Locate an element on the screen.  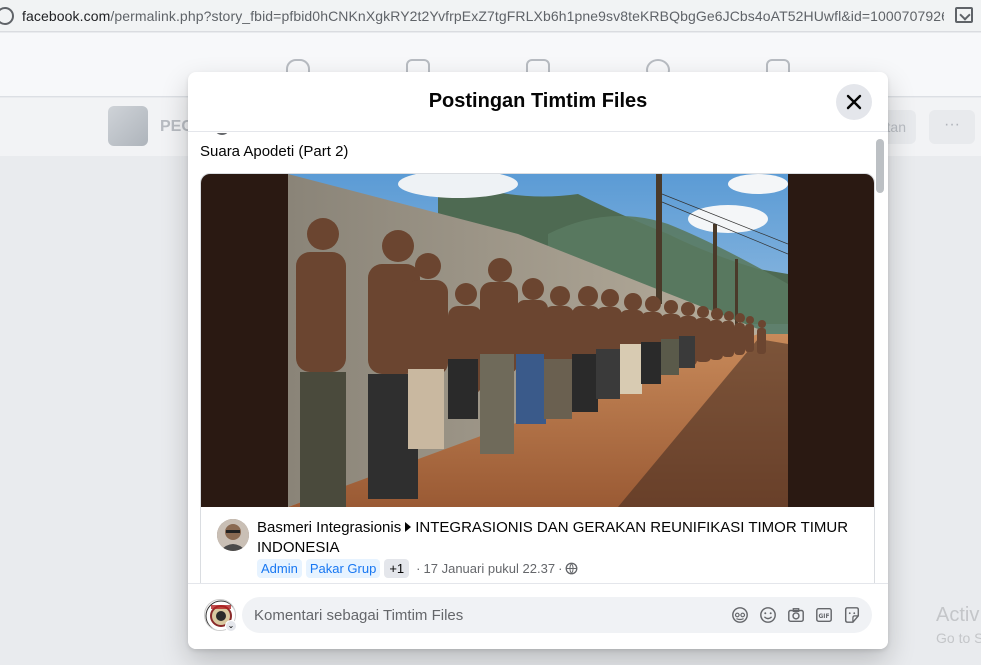
close-button is located at coordinates (854, 102).